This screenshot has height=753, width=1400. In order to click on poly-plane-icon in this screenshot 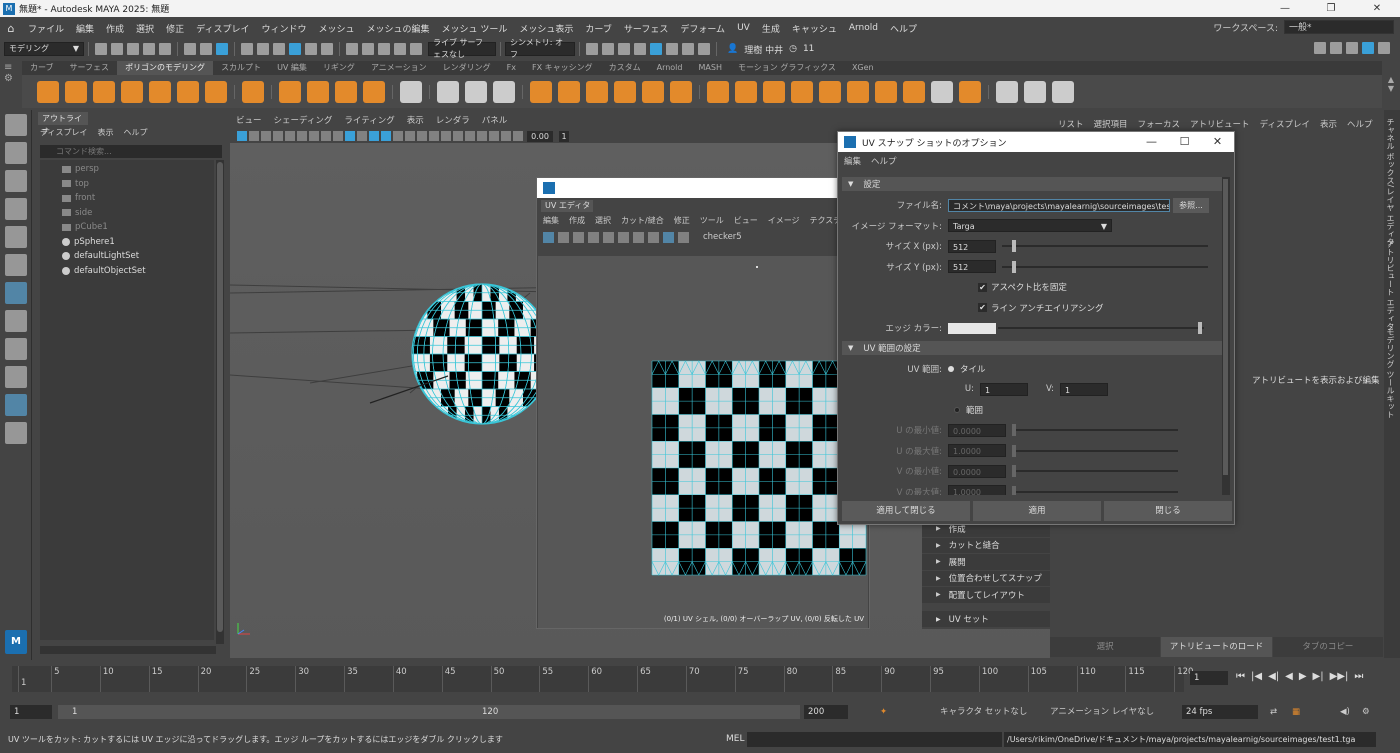, I will do `click(188, 91)`.